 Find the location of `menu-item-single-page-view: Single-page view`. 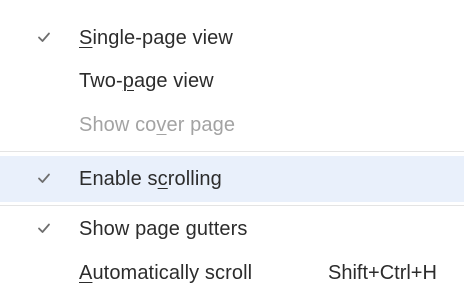

menu-item-single-page-view: Single-page view is located at coordinates (232, 38).